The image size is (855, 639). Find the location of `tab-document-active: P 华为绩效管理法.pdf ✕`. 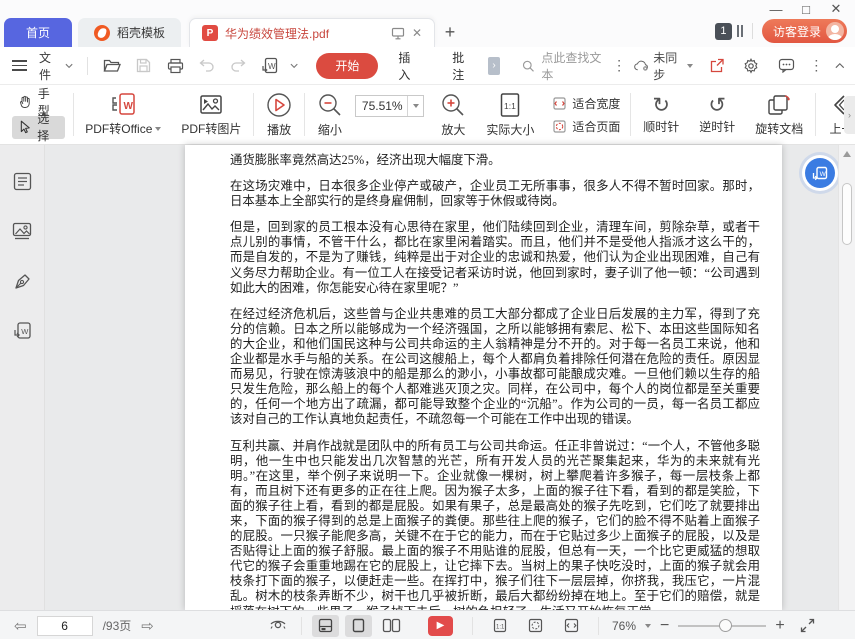

tab-document-active: P 华为绩效管理法.pdf ✕ is located at coordinates (312, 32).